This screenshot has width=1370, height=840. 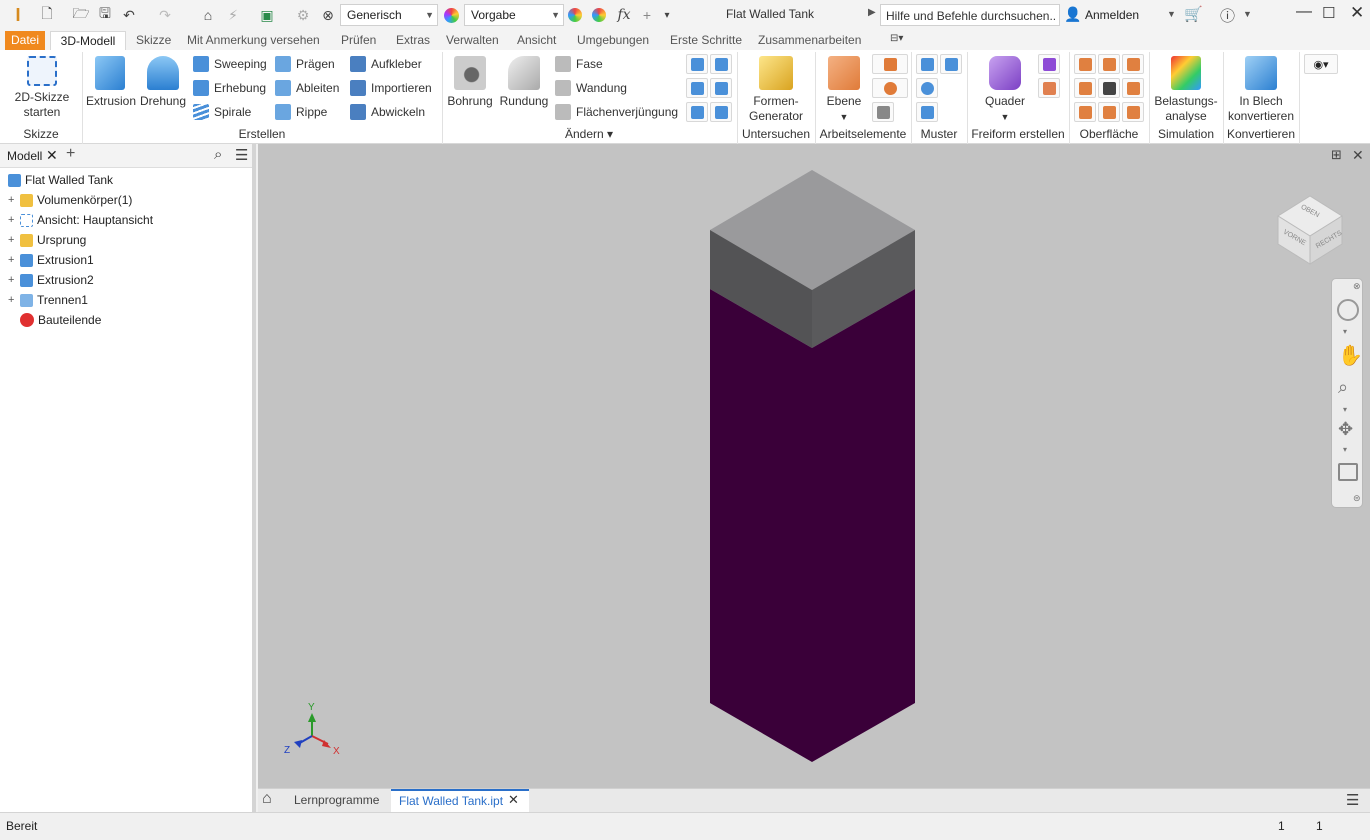 I want to click on tree-item-origin: + Ursprung, so click(x=43, y=240).